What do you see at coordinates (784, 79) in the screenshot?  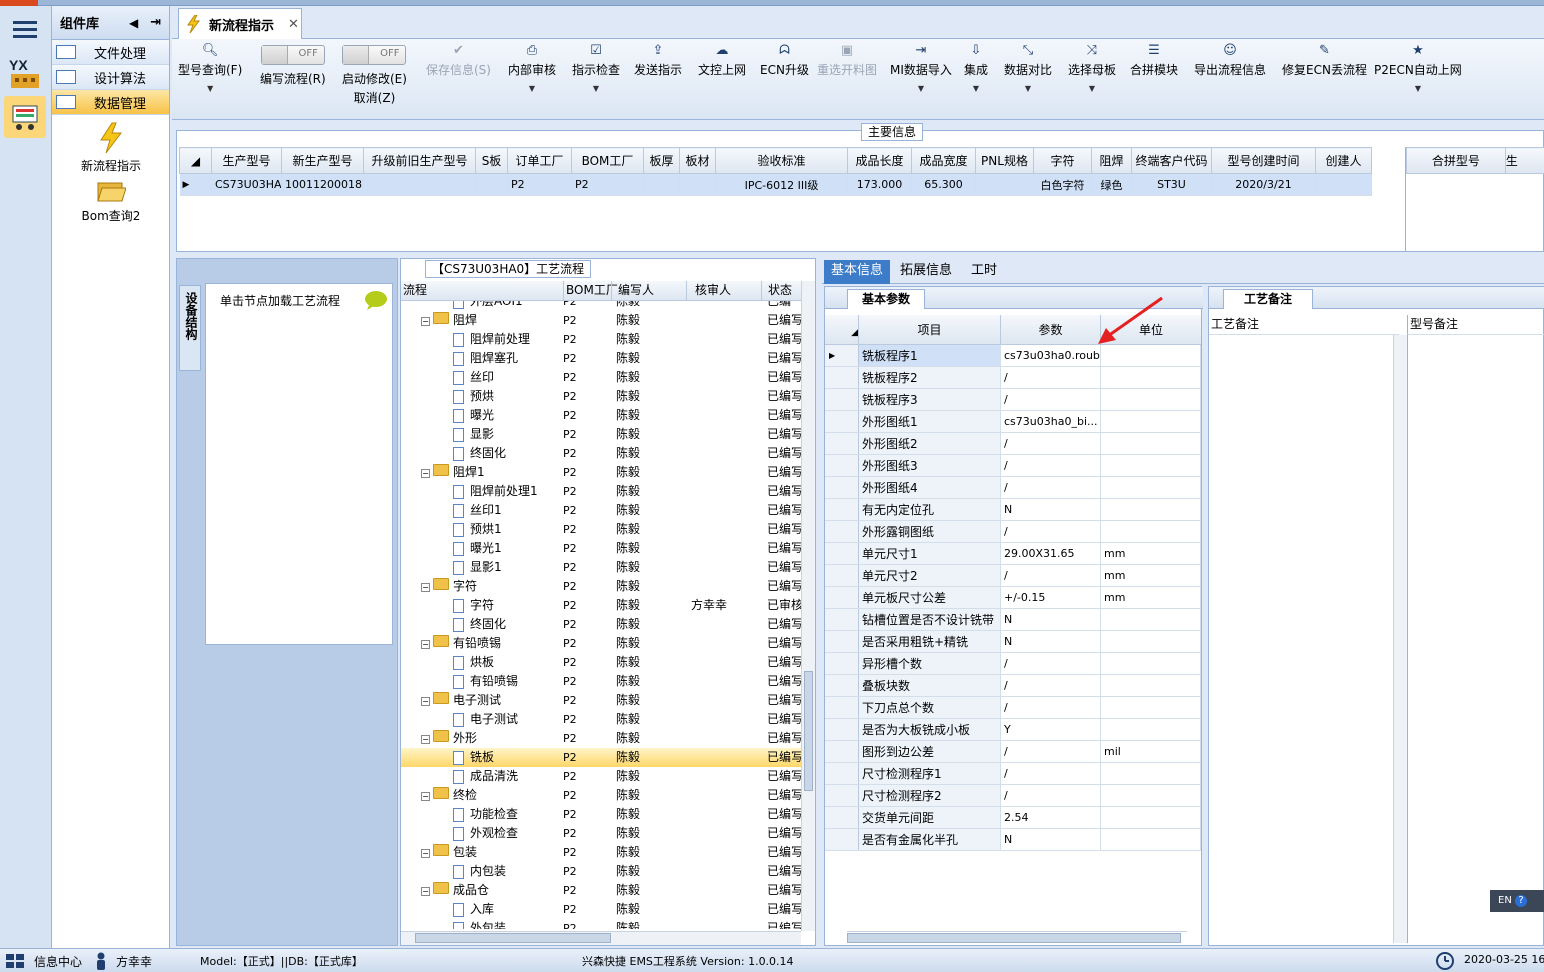 I see `ribbon-button-8: ᗣ ECN升级` at bounding box center [784, 79].